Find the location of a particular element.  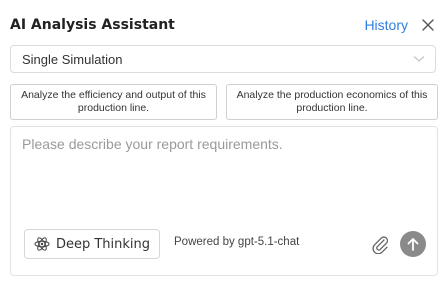

paperclip-icon is located at coordinates (380, 244).